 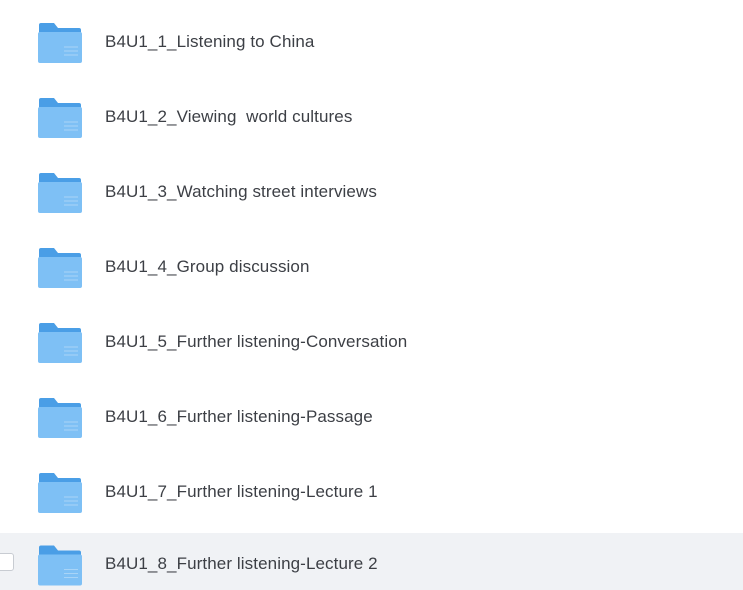 What do you see at coordinates (241, 191) in the screenshot?
I see `file-name: B4U1_3_Watching street interviews` at bounding box center [241, 191].